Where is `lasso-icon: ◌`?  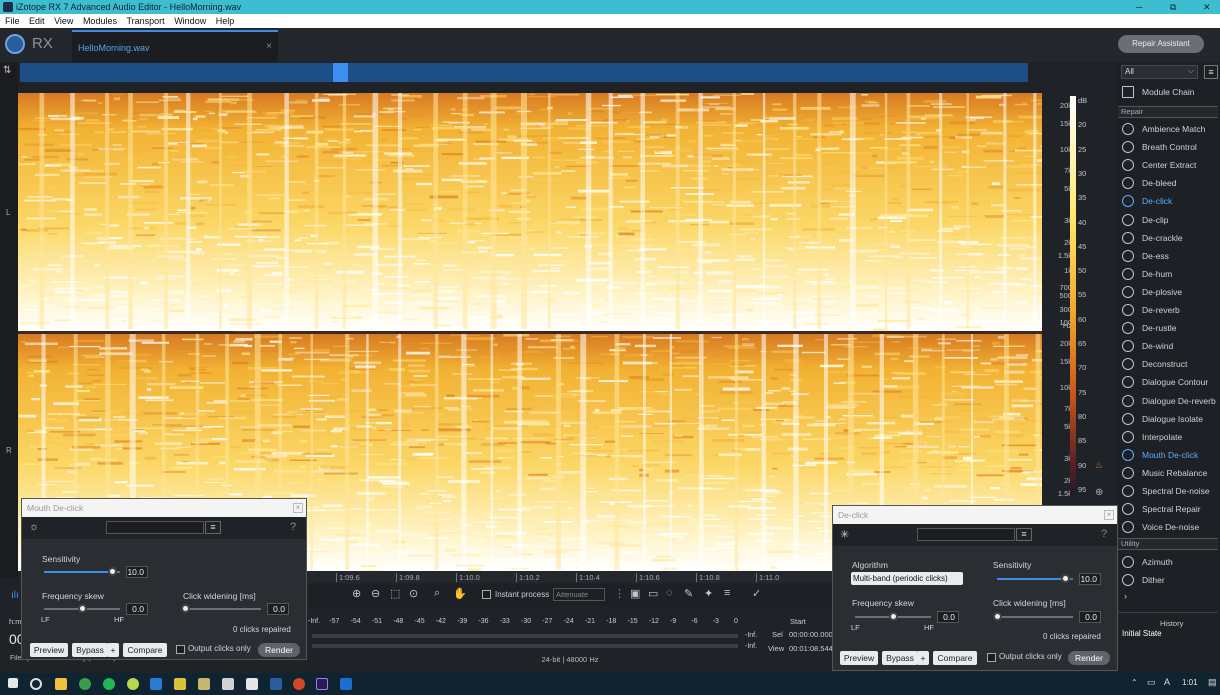
lasso-icon: ◌ is located at coordinates (669, 593).